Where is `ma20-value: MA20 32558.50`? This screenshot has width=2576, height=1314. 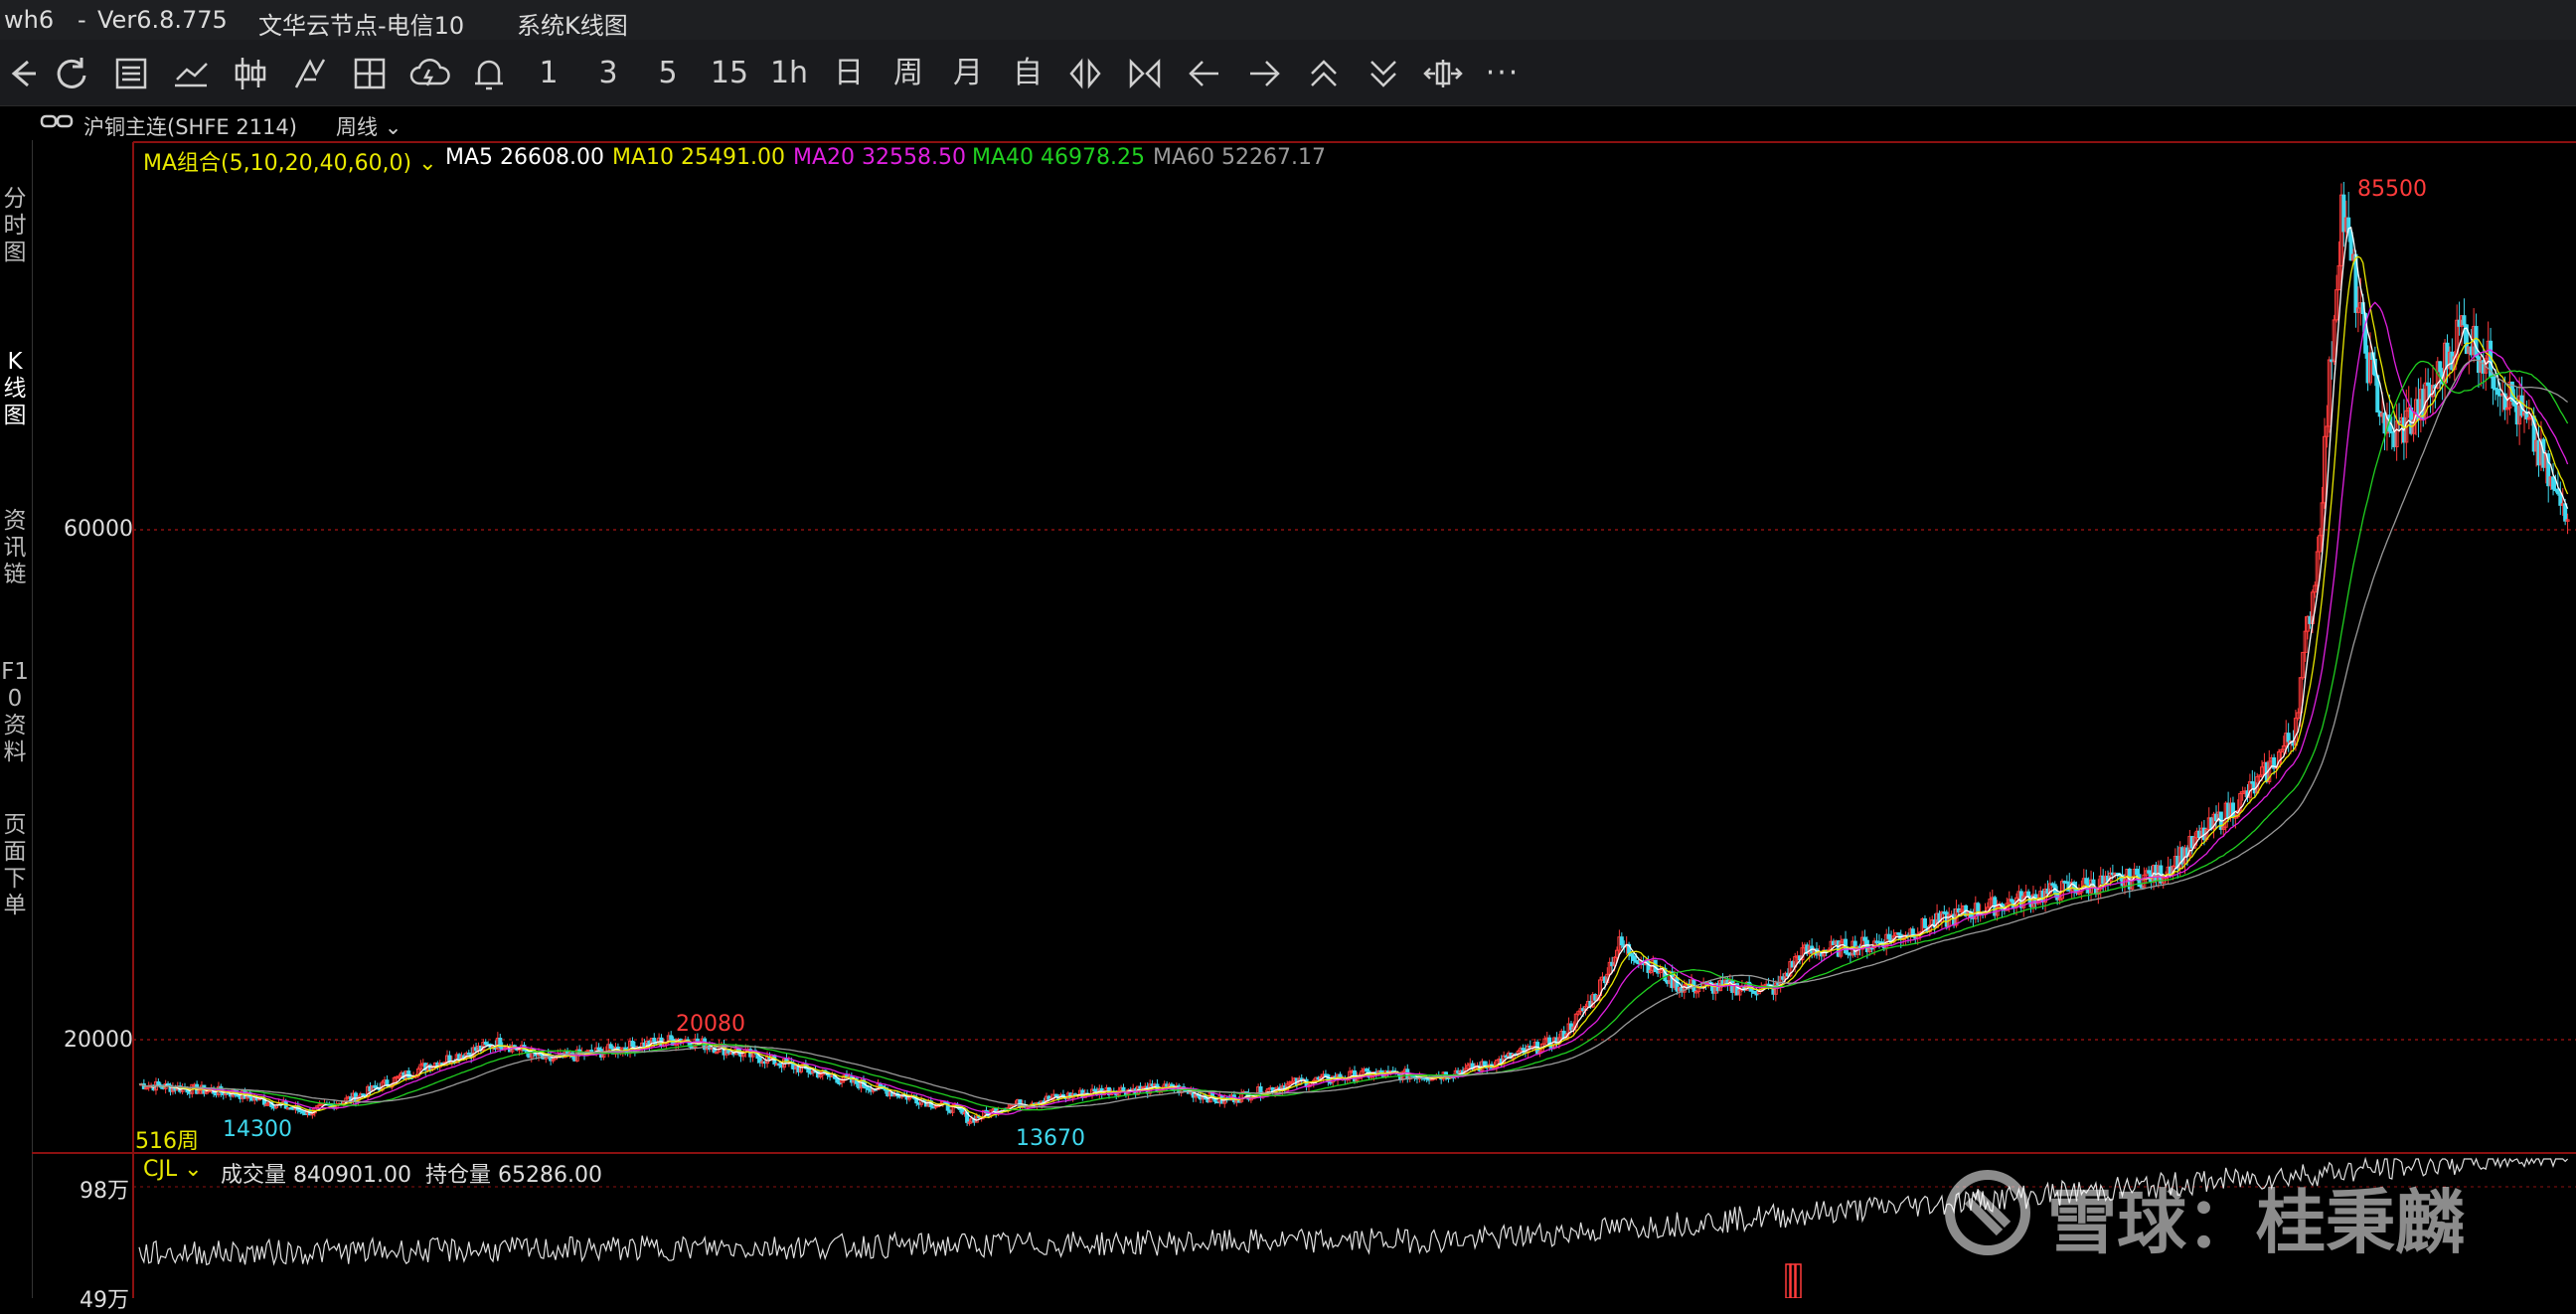 ma20-value: MA20 32558.50 is located at coordinates (879, 157).